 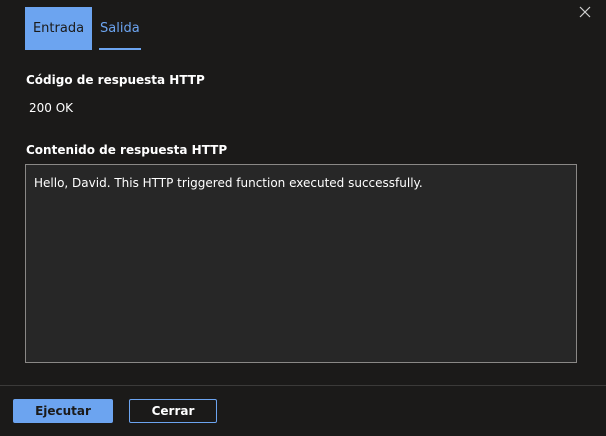 I want to click on close-button: Cerrar, so click(x=173, y=411).